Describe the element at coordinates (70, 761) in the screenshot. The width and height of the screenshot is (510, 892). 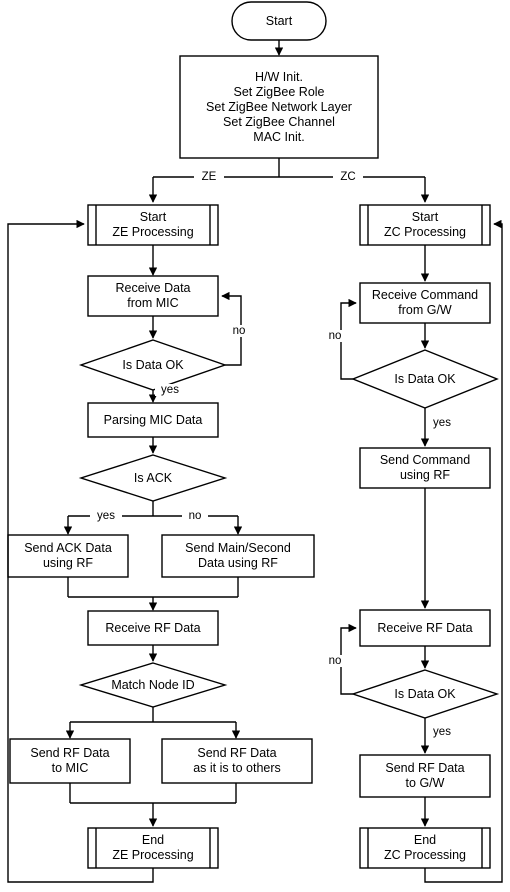
I see `shape-ze-send-mic` at that location.